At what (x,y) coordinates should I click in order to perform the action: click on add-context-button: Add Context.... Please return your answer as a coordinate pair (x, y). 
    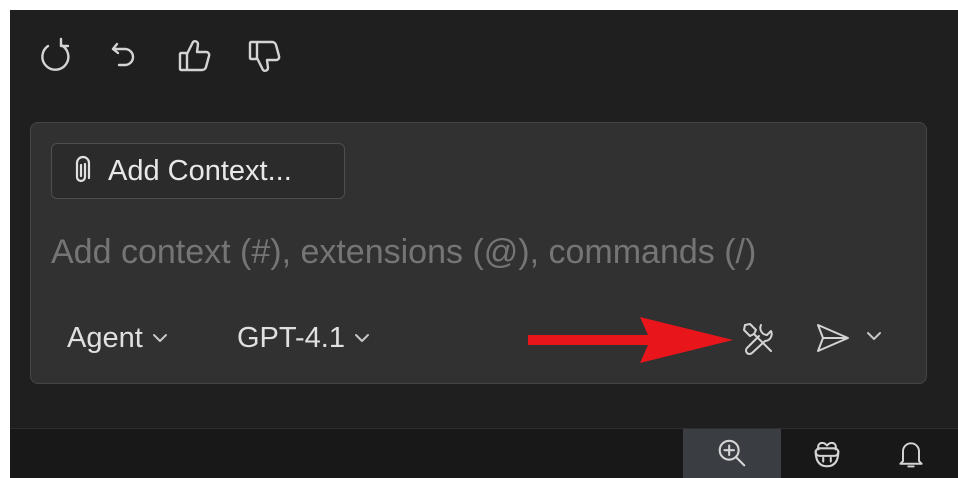
    Looking at the image, I should click on (198, 171).